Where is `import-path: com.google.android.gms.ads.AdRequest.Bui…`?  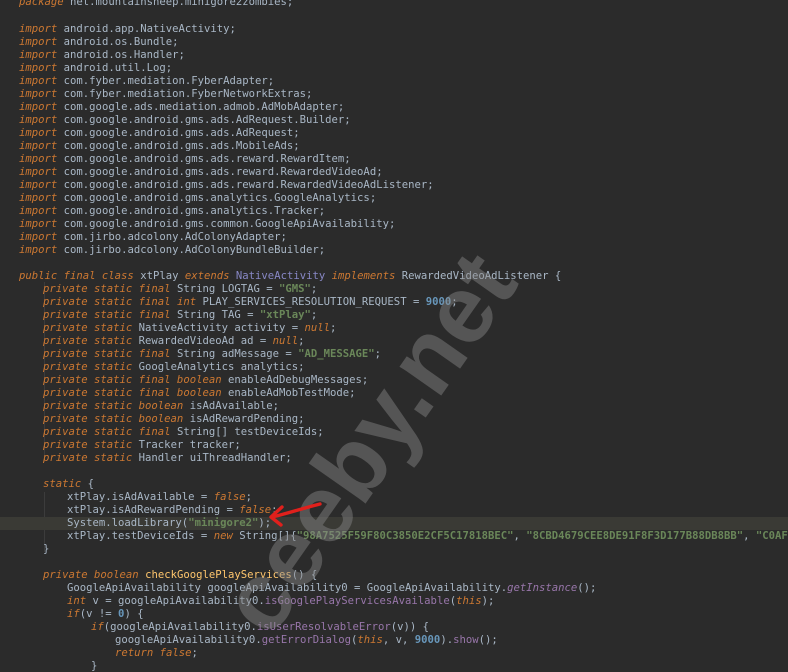 import-path: com.google.android.gms.ads.AdRequest.Bui… is located at coordinates (207, 120).